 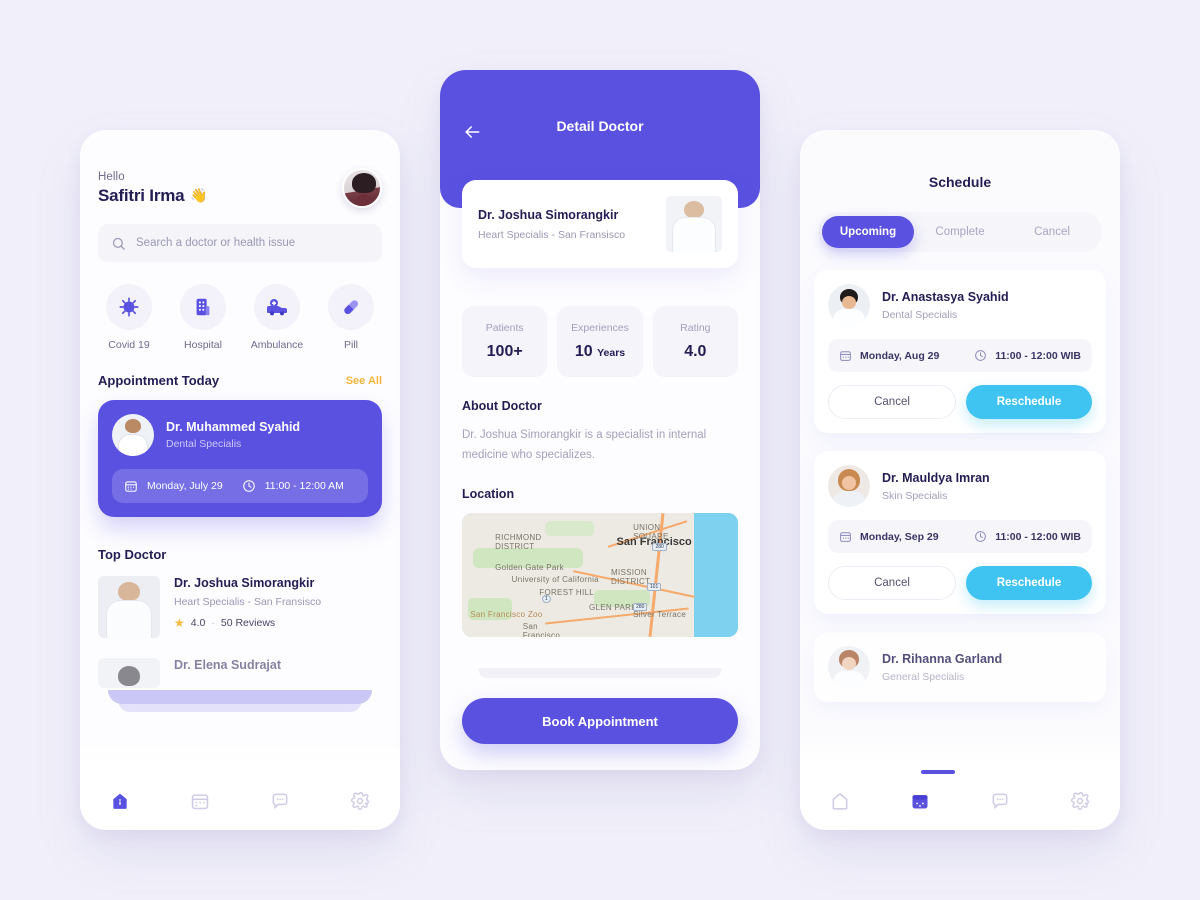 I want to click on search-input: Search a doctor or health issue, so click(x=240, y=243).